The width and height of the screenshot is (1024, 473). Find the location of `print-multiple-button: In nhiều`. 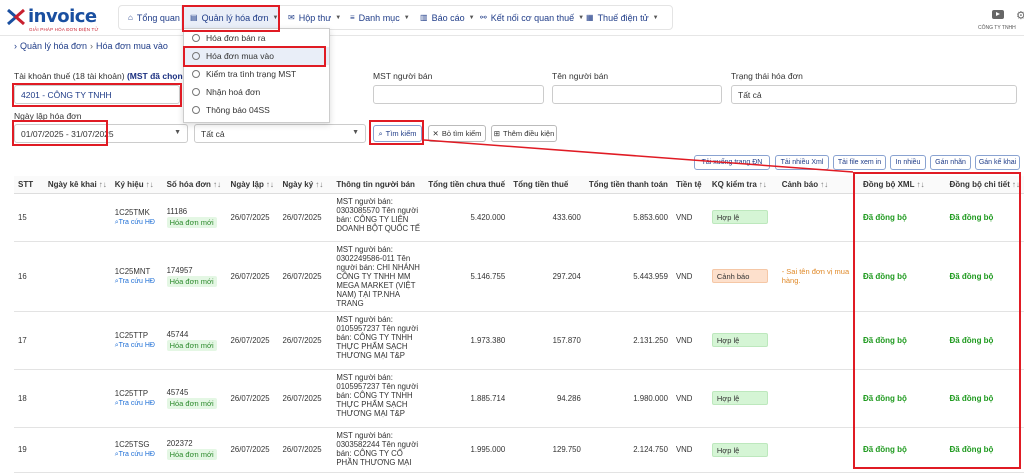

print-multiple-button: In nhiều is located at coordinates (908, 162).